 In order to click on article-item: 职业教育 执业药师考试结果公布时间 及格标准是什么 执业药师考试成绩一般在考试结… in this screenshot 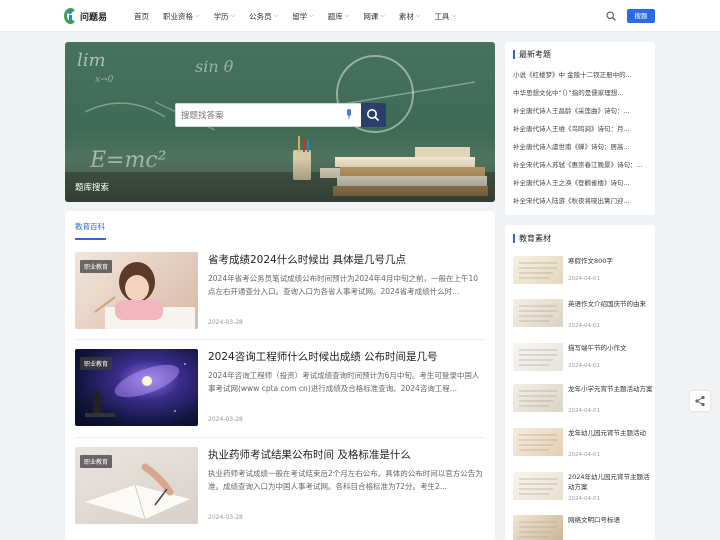, I will do `click(280, 489)`.